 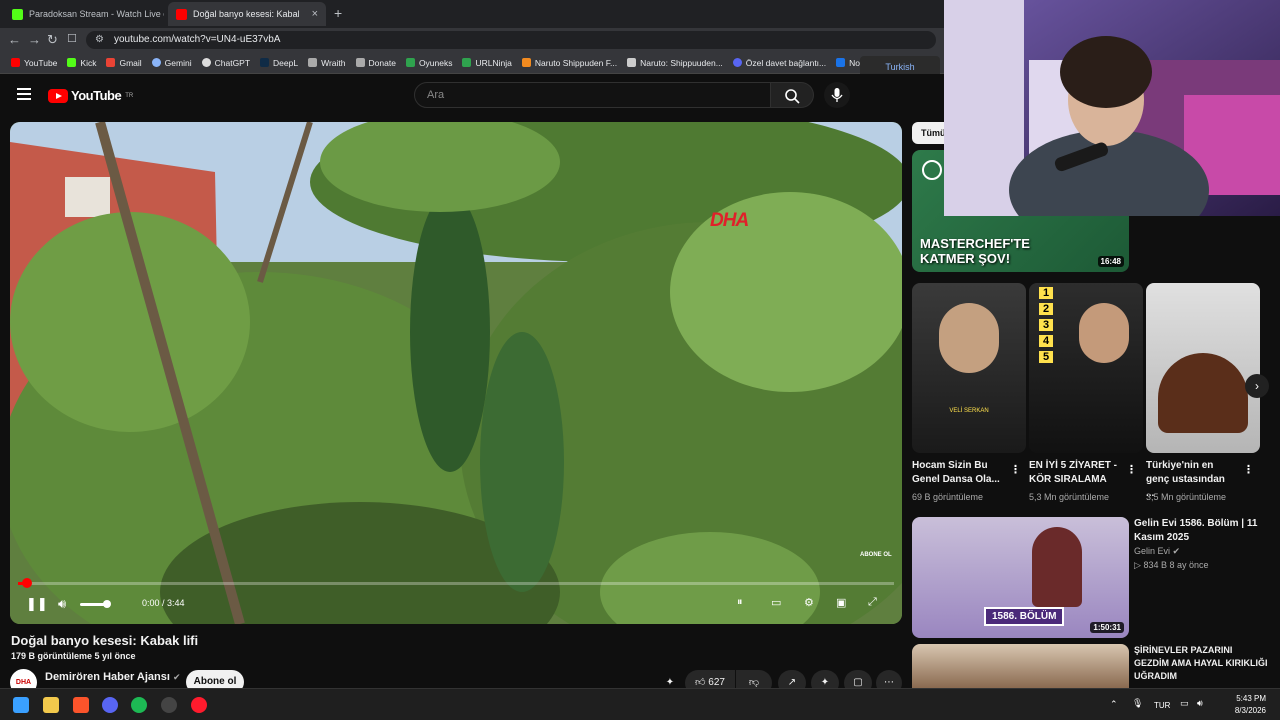 I want to click on voice-search-button, so click(x=837, y=95).